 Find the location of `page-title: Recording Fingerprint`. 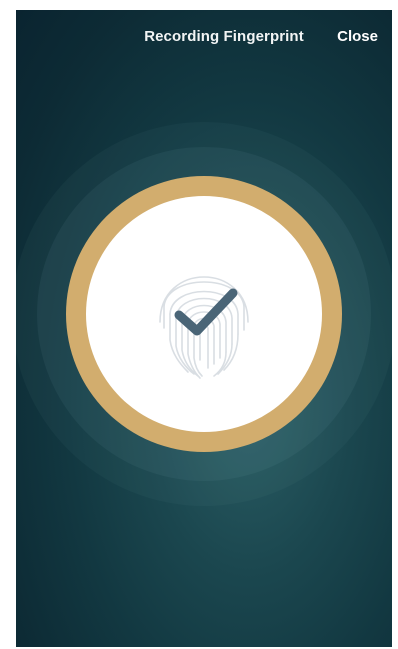

page-title: Recording Fingerprint is located at coordinates (224, 36).